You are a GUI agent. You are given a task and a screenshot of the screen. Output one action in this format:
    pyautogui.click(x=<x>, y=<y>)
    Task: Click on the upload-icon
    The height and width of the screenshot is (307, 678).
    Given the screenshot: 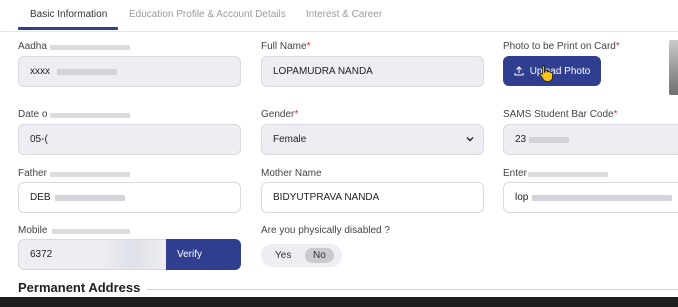 What is the action you would take?
    pyautogui.click(x=519, y=71)
    